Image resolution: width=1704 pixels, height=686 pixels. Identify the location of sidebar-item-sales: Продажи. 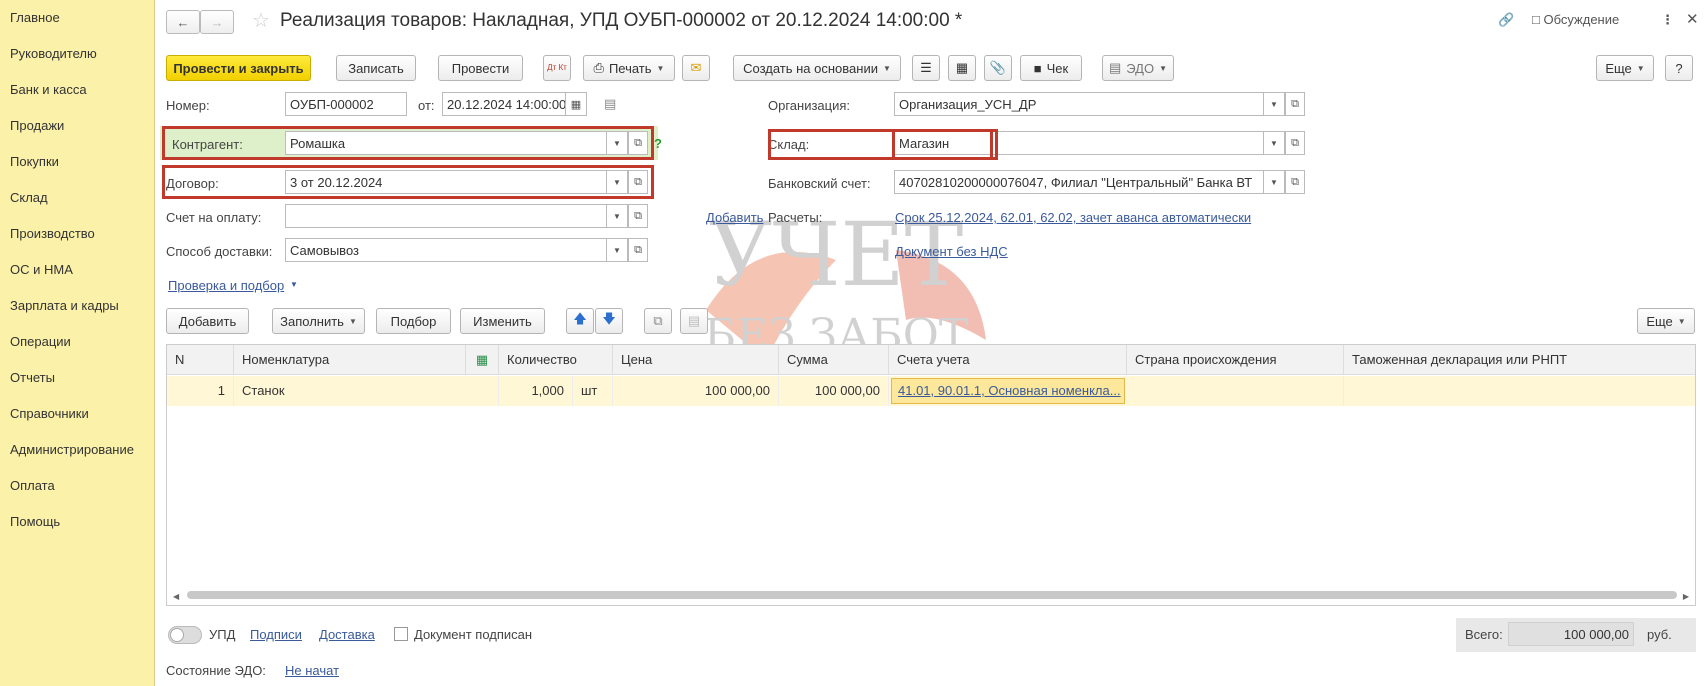
(37, 125).